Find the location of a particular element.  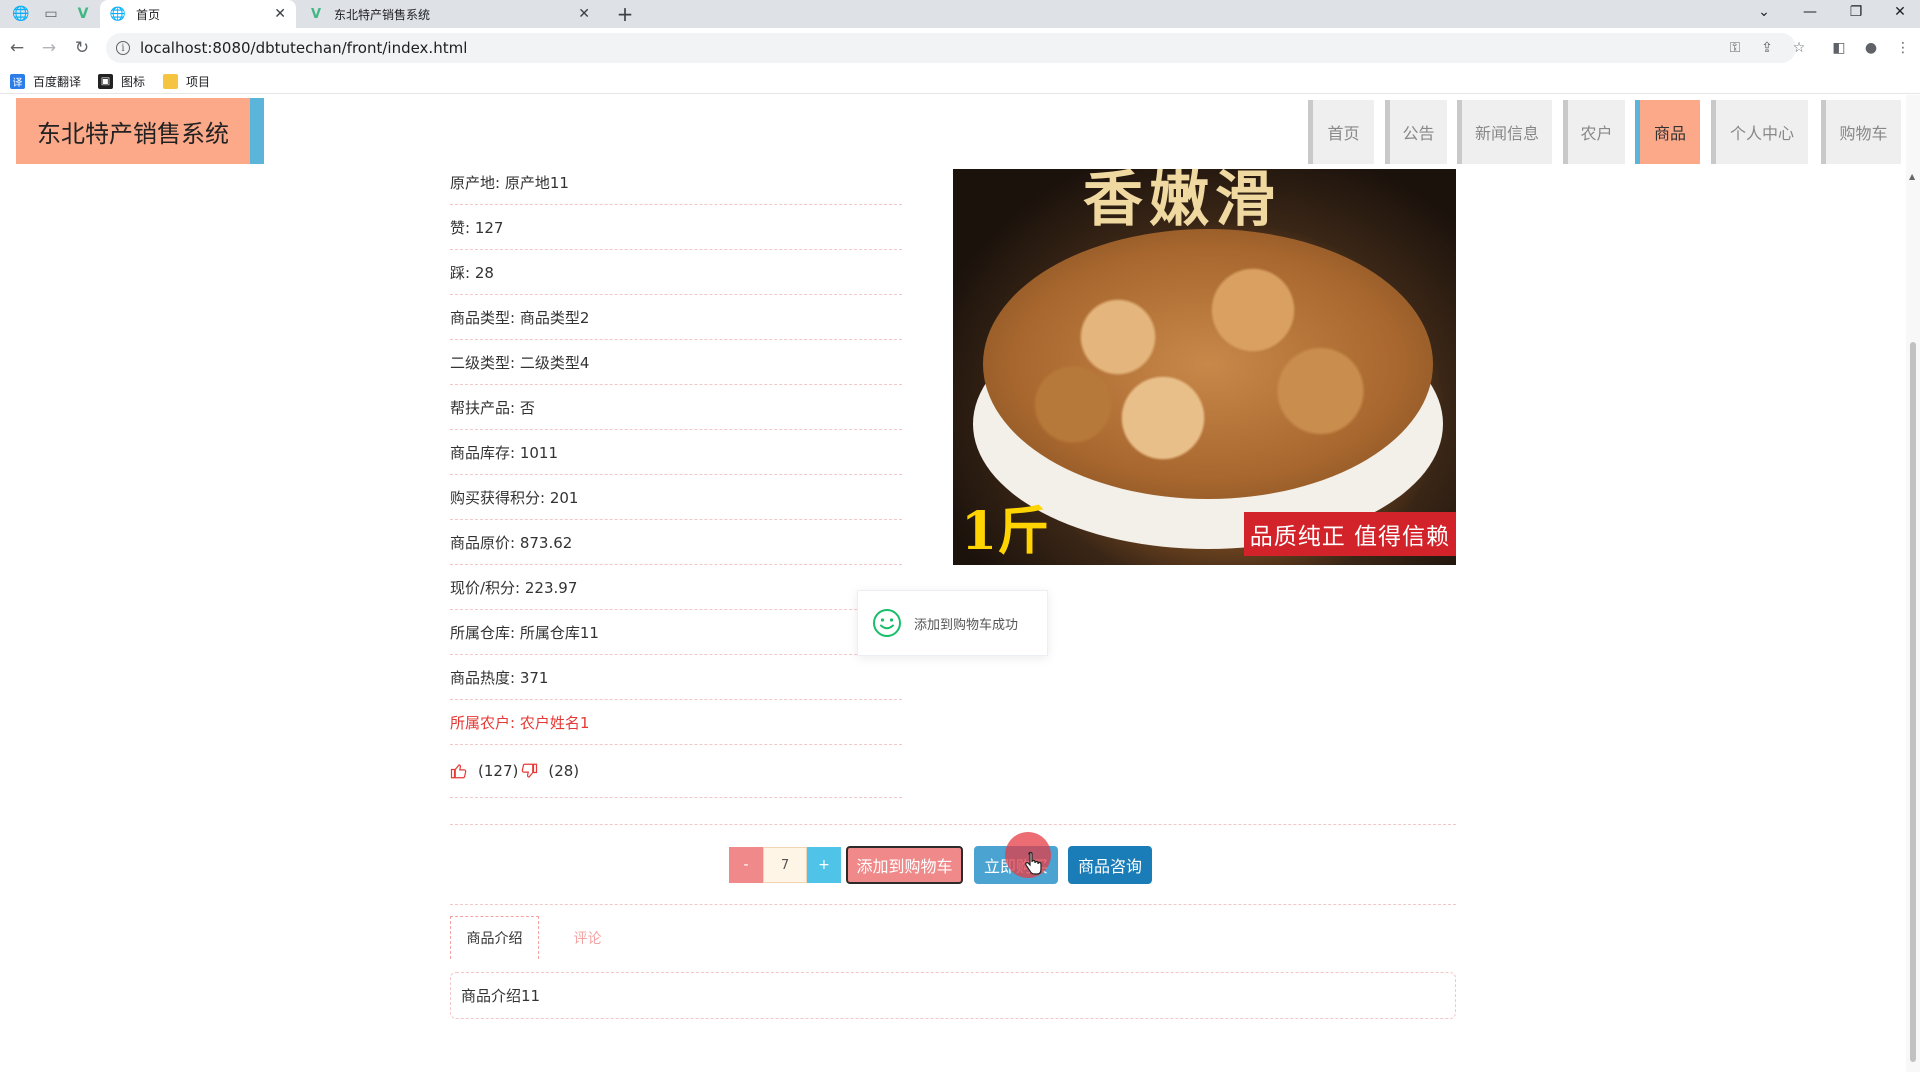

field-dislikes: 踩: 28 is located at coordinates (676, 272).